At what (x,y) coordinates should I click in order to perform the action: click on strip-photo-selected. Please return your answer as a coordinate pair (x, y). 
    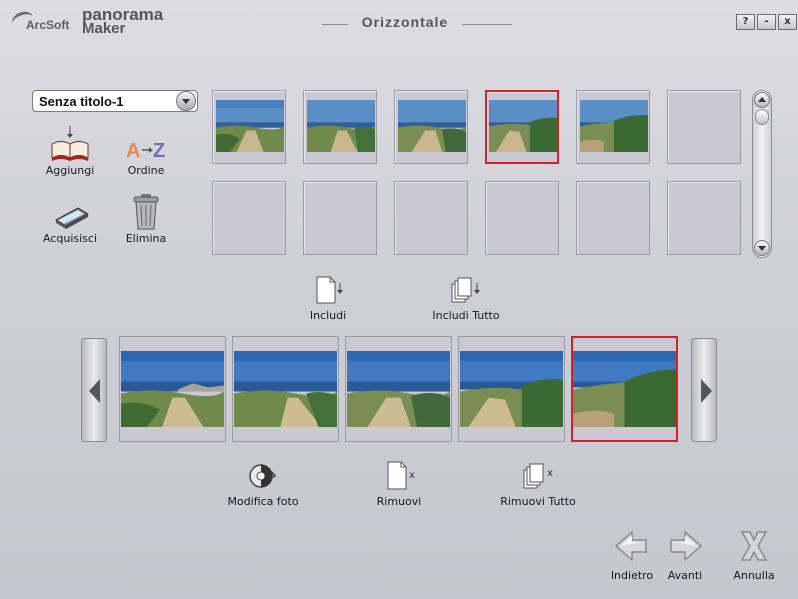
    Looking at the image, I should click on (624, 389).